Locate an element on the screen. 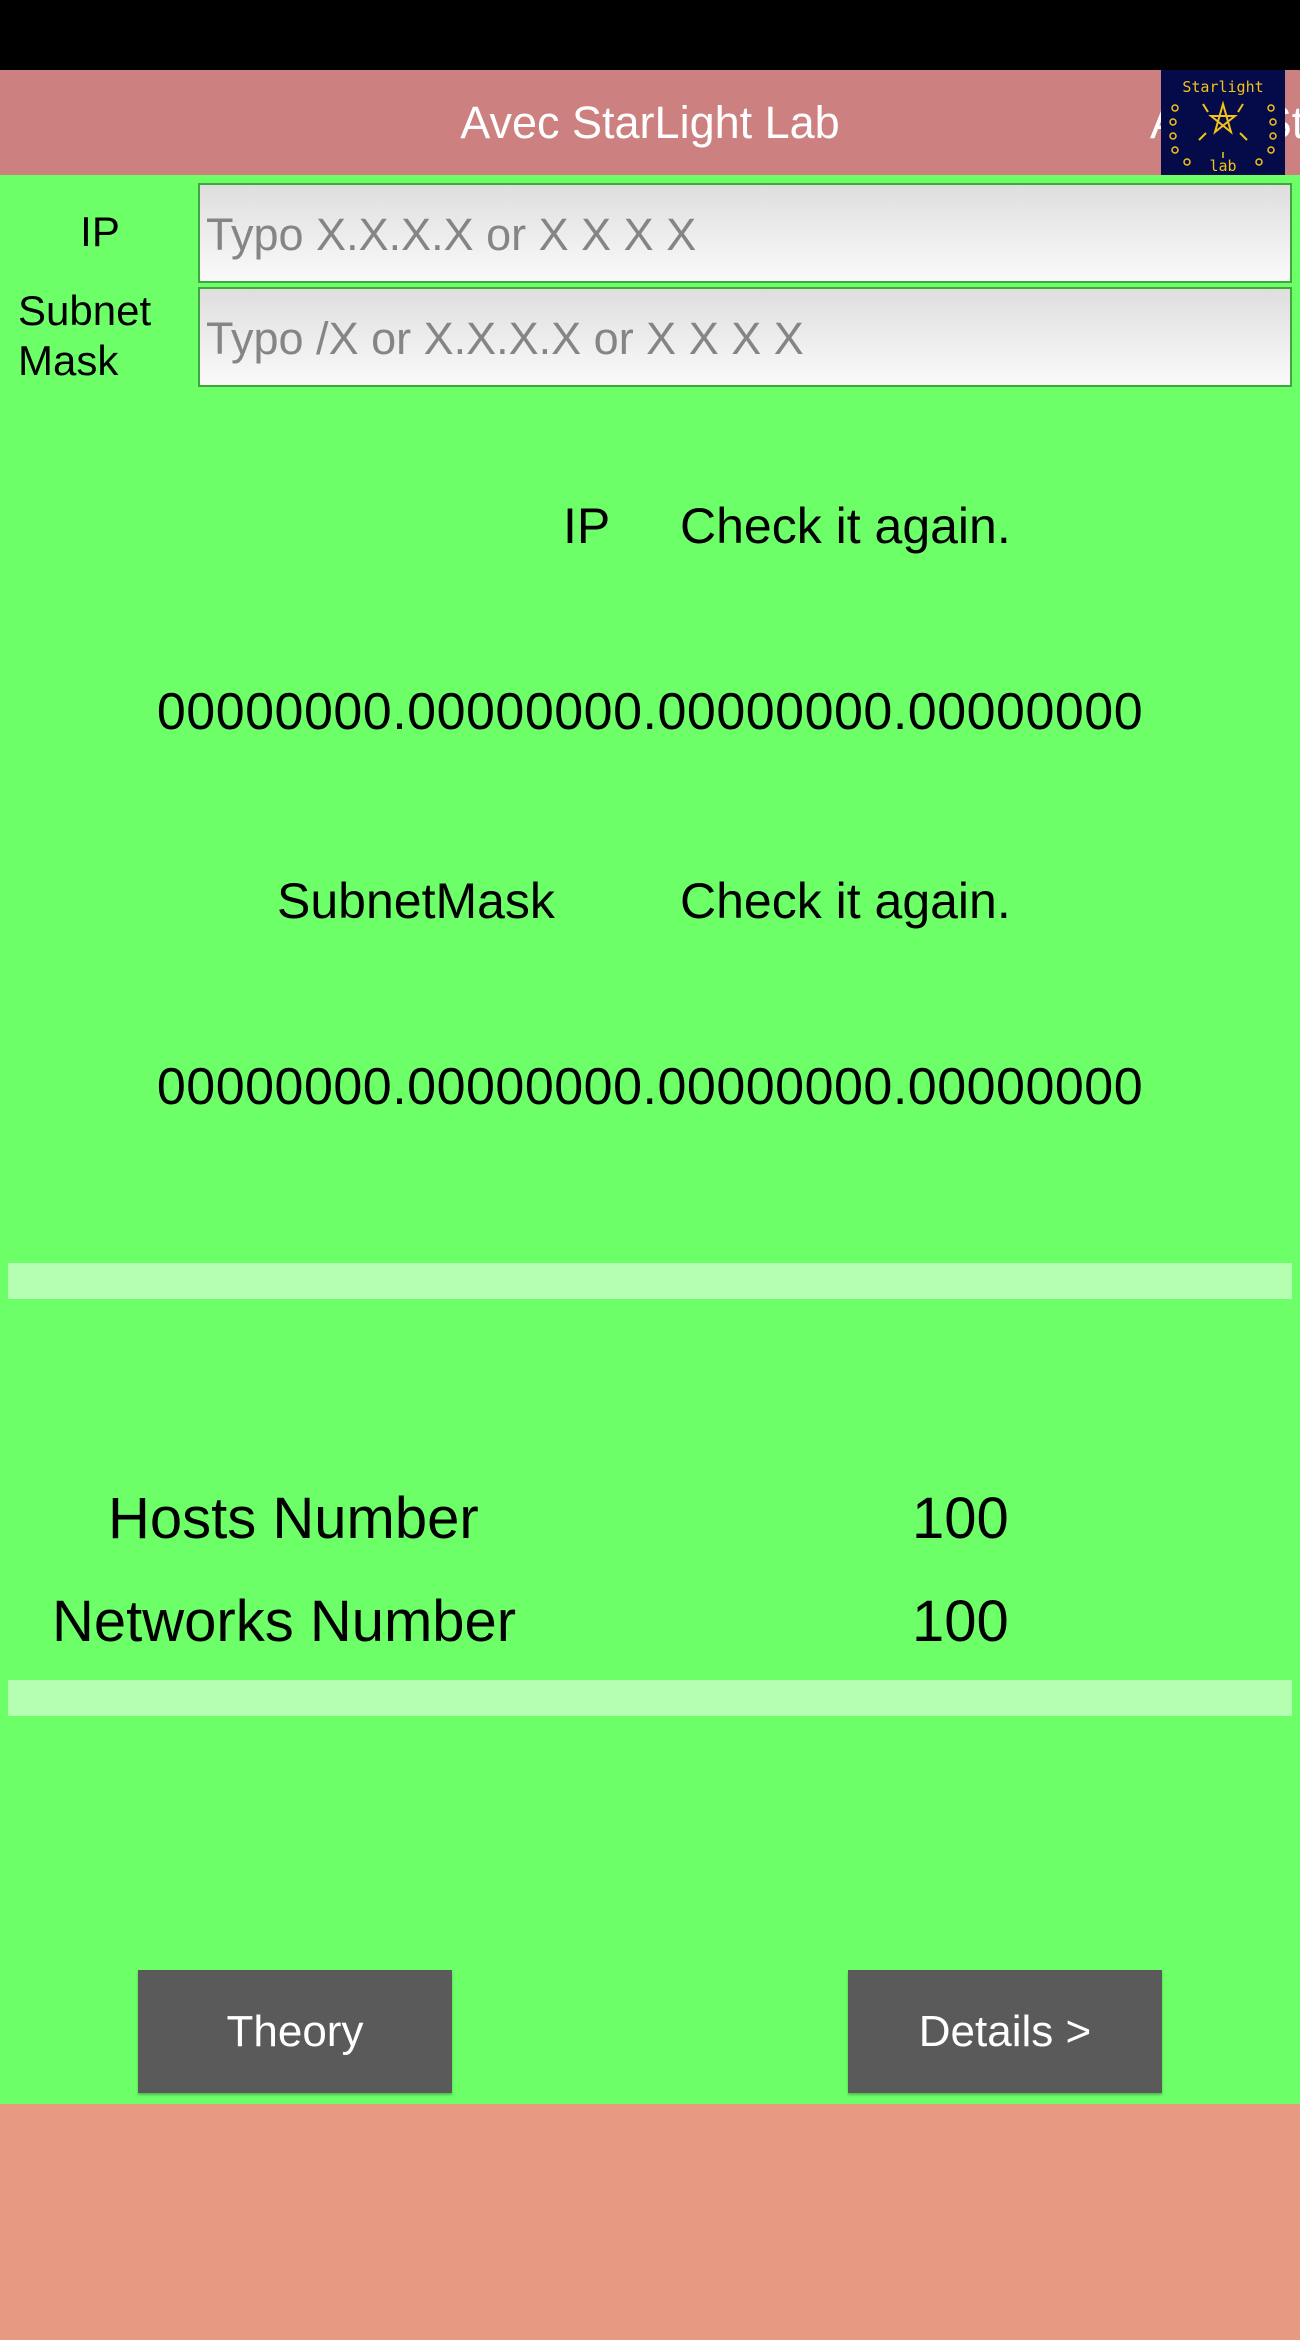  subnet-result-label: SubnetMask is located at coordinates (416, 901).